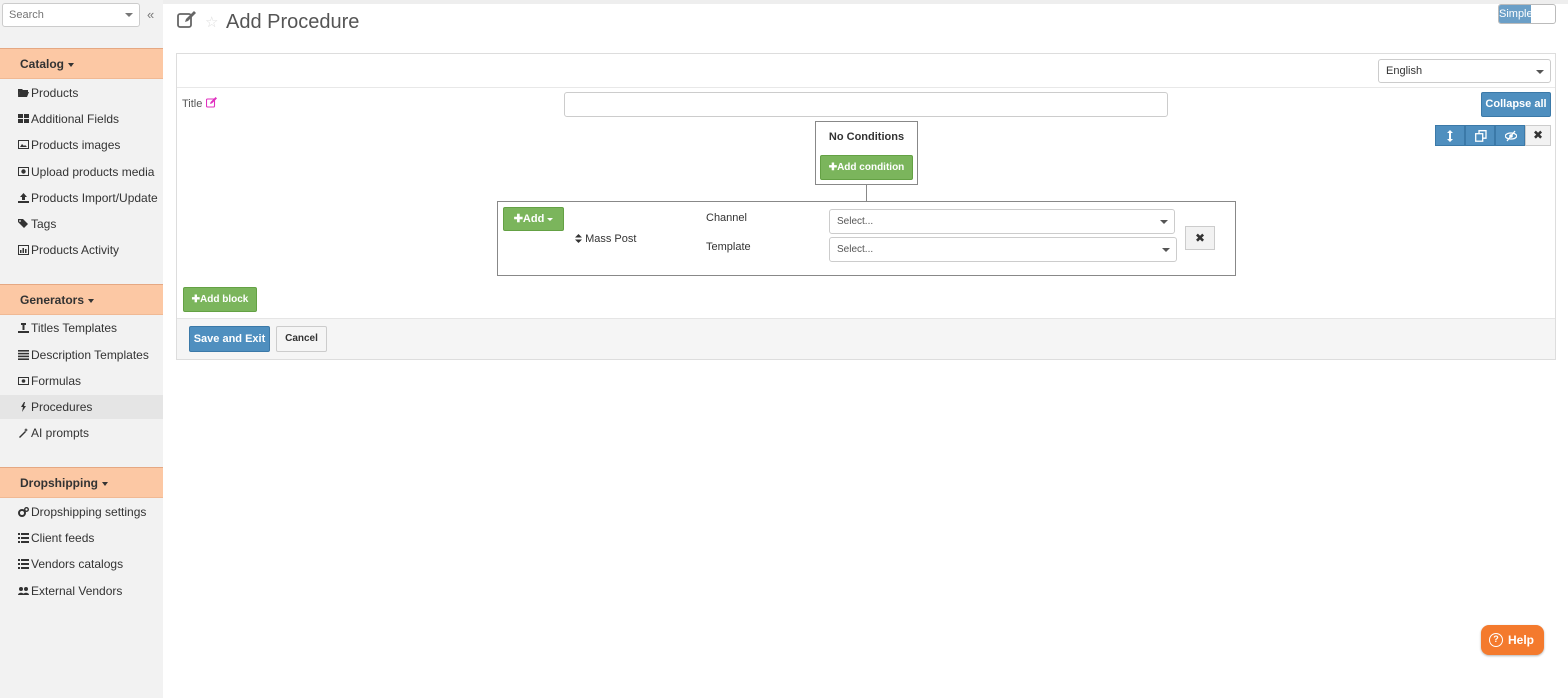 The width and height of the screenshot is (1568, 698). I want to click on conditions-title: No Conditions, so click(866, 137).